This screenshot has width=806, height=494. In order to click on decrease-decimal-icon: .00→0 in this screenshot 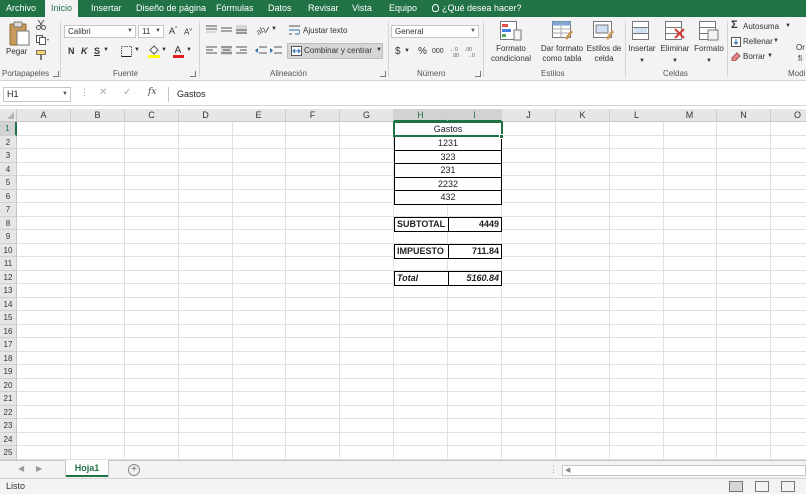, I will do `click(471, 51)`.